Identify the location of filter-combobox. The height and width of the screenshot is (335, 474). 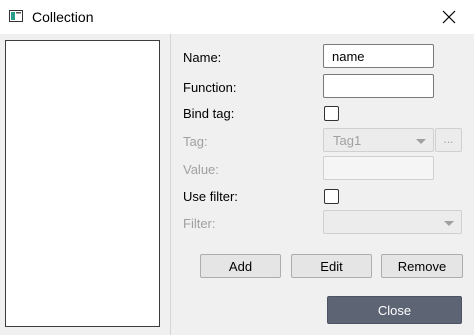
(392, 222).